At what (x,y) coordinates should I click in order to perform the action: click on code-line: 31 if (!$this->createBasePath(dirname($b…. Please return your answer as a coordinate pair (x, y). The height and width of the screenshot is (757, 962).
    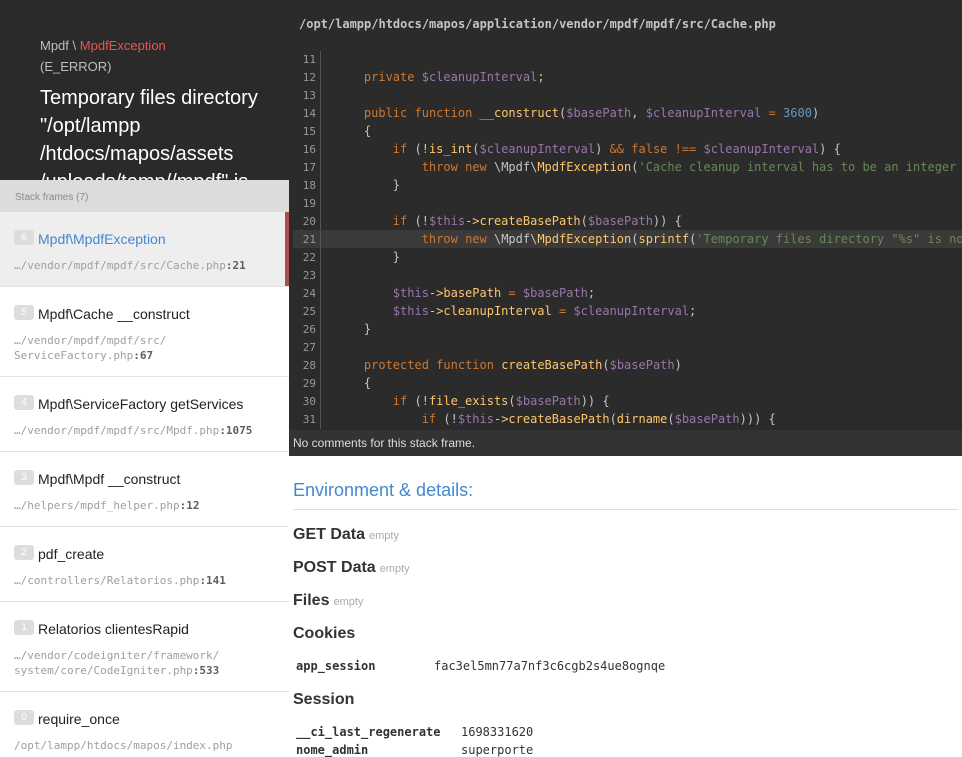
    Looking at the image, I should click on (627, 419).